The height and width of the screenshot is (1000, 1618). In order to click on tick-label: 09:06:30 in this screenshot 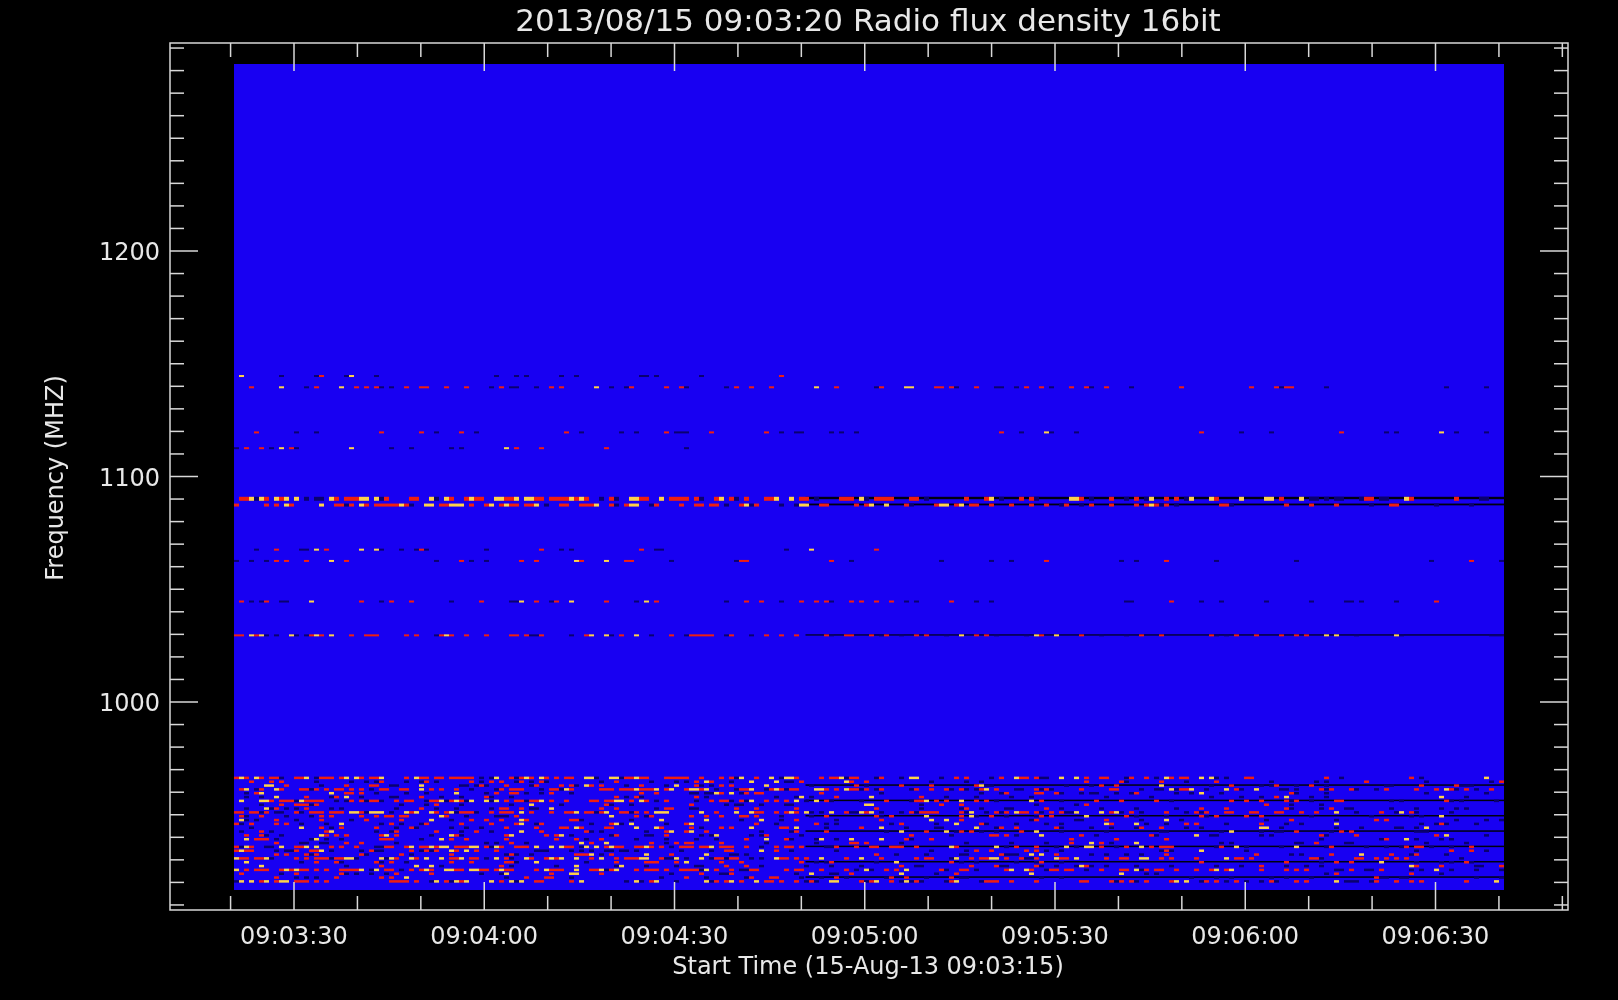, I will do `click(1435, 936)`.